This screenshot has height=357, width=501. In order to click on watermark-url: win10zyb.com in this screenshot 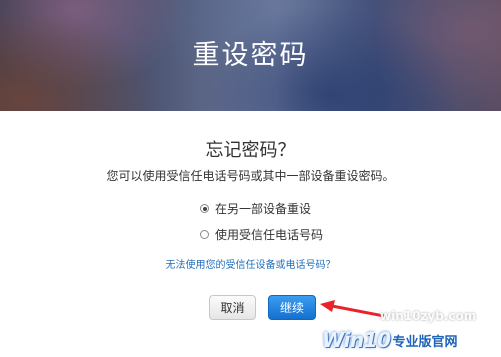, I will do `click(428, 316)`.